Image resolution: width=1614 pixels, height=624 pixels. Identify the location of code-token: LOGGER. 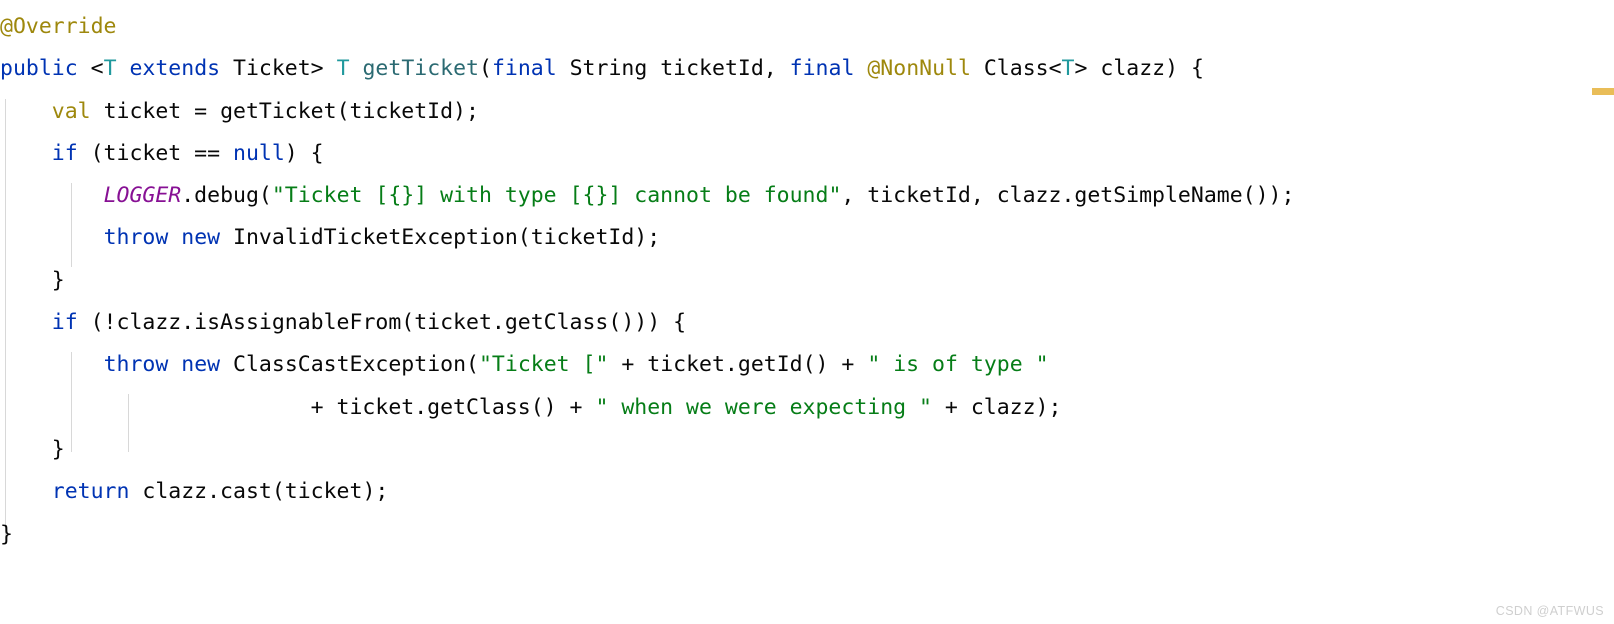
(142, 196).